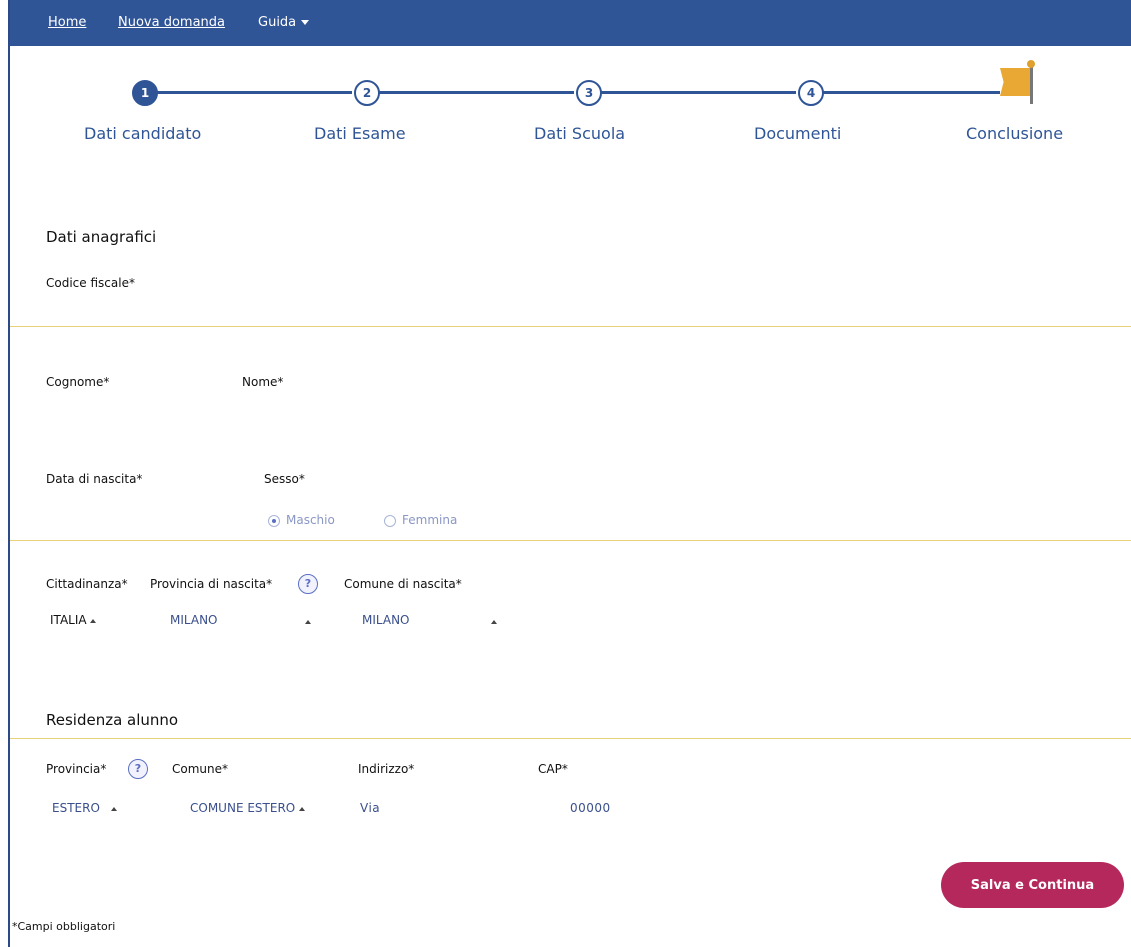 This screenshot has height=947, width=1131. Describe the element at coordinates (76, 808) in the screenshot. I see `province-value: ESTERO` at that location.